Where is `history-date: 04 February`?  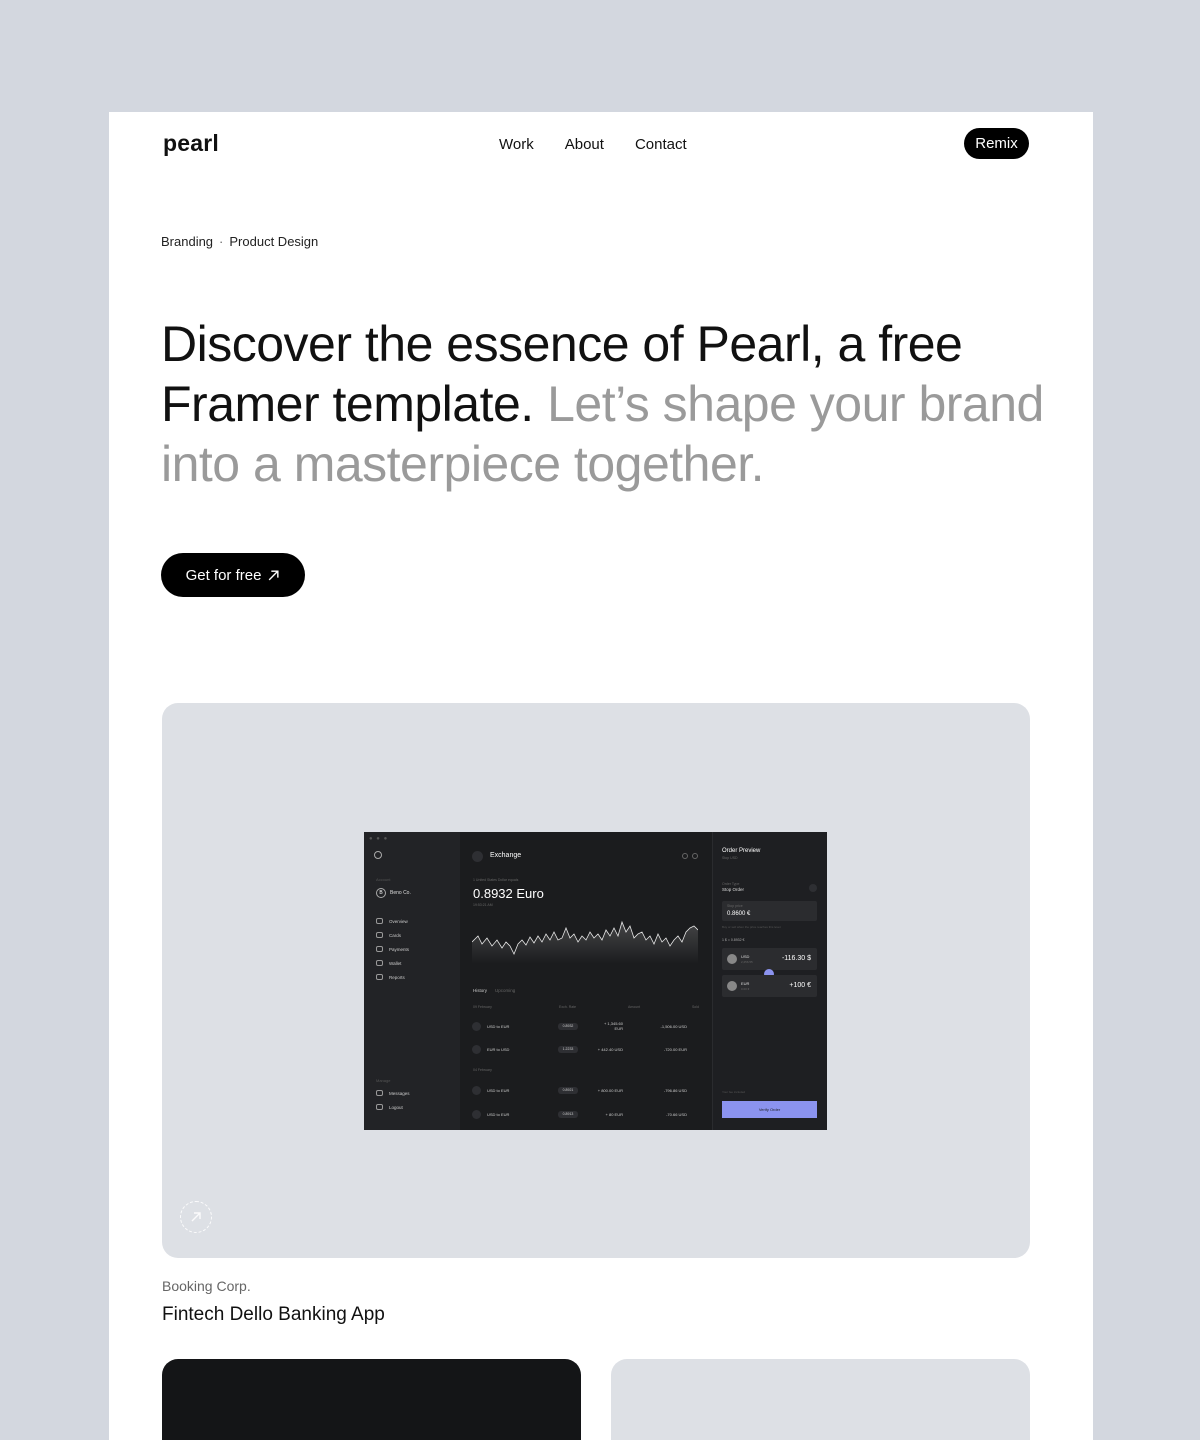
history-date: 04 February is located at coordinates (482, 1070).